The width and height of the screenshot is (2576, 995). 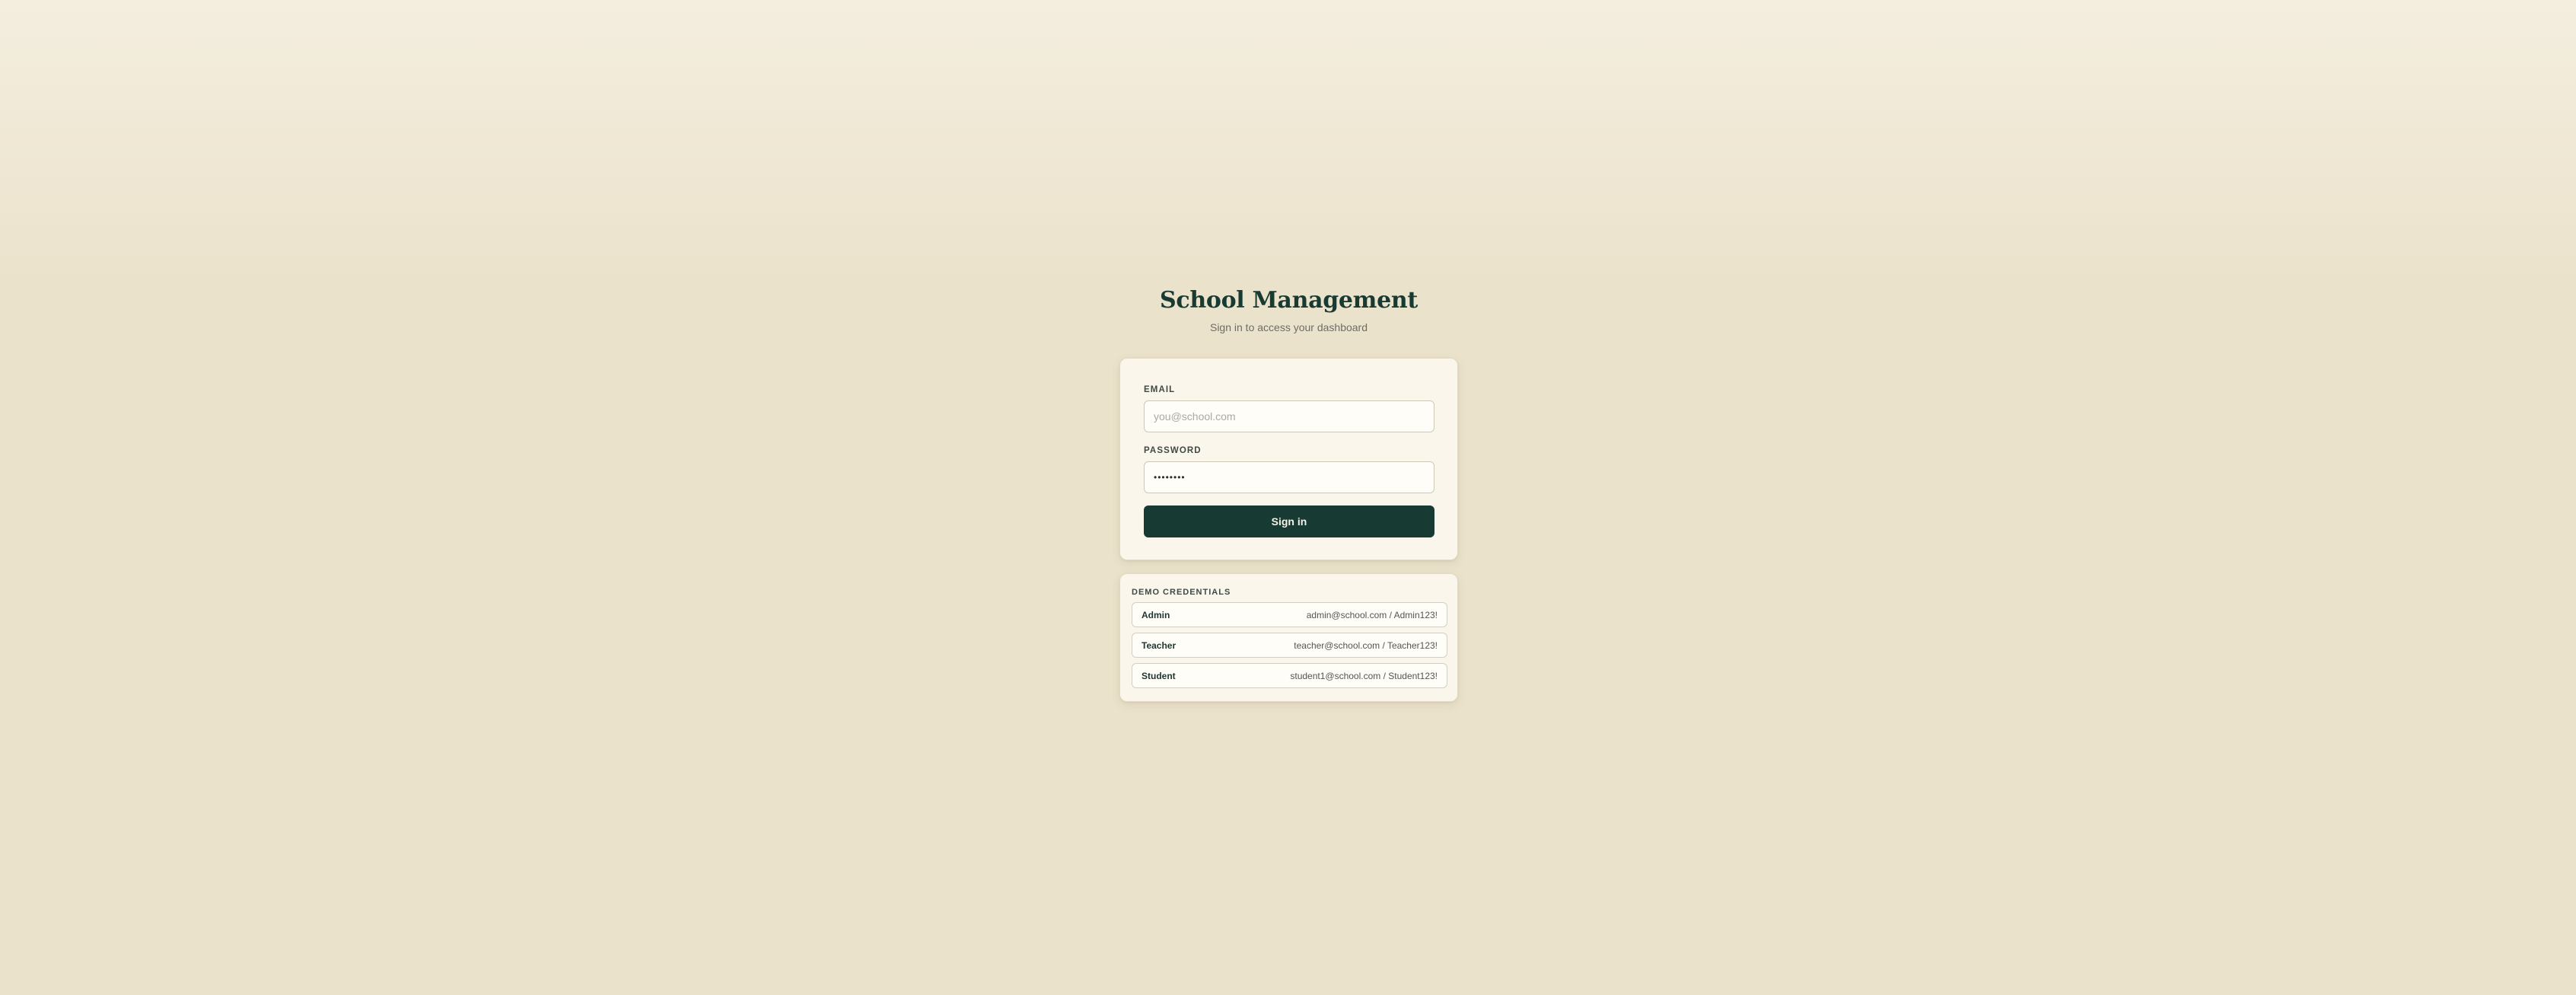 I want to click on credential-row-teacher: Teacher teacher@school.com / Teacher123!, so click(x=1289, y=645).